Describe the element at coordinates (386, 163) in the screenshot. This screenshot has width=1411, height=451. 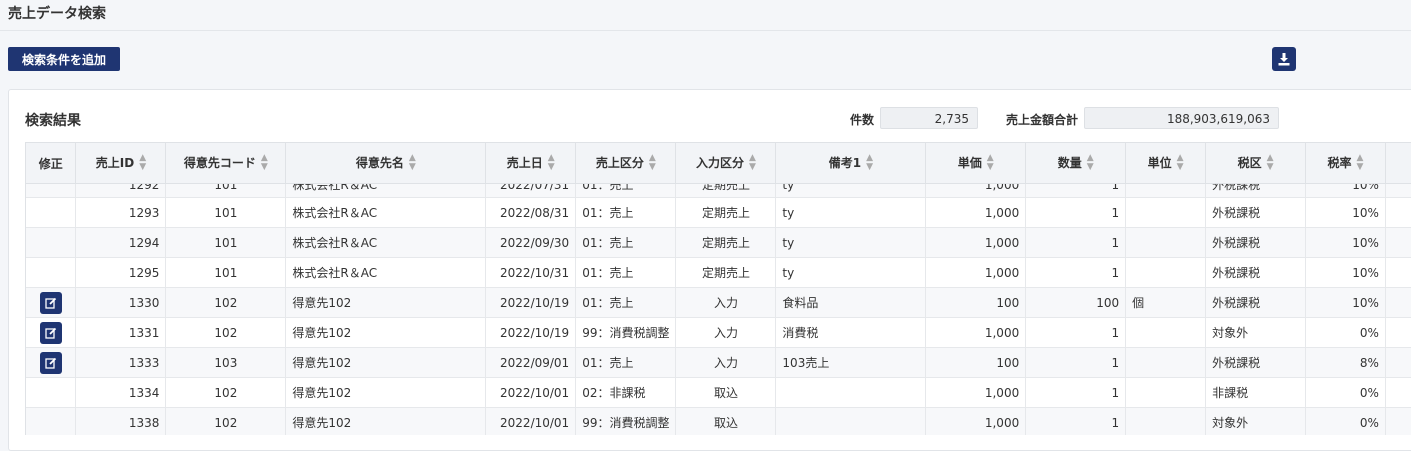
I see `col-header-customer-name: 得意先名 ▲ ▼` at that location.